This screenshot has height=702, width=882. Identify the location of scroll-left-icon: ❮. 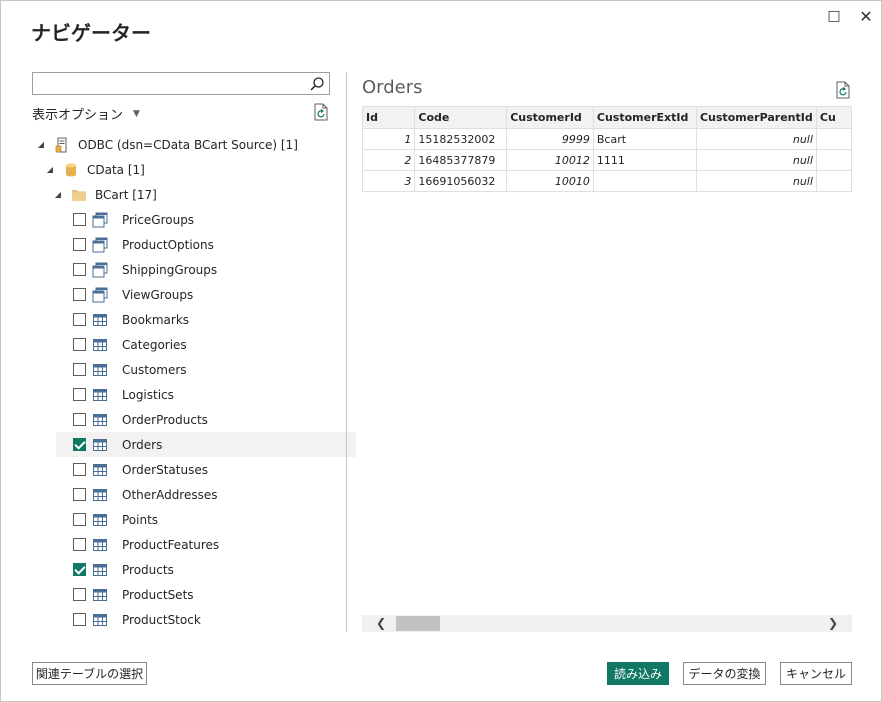
(381, 623).